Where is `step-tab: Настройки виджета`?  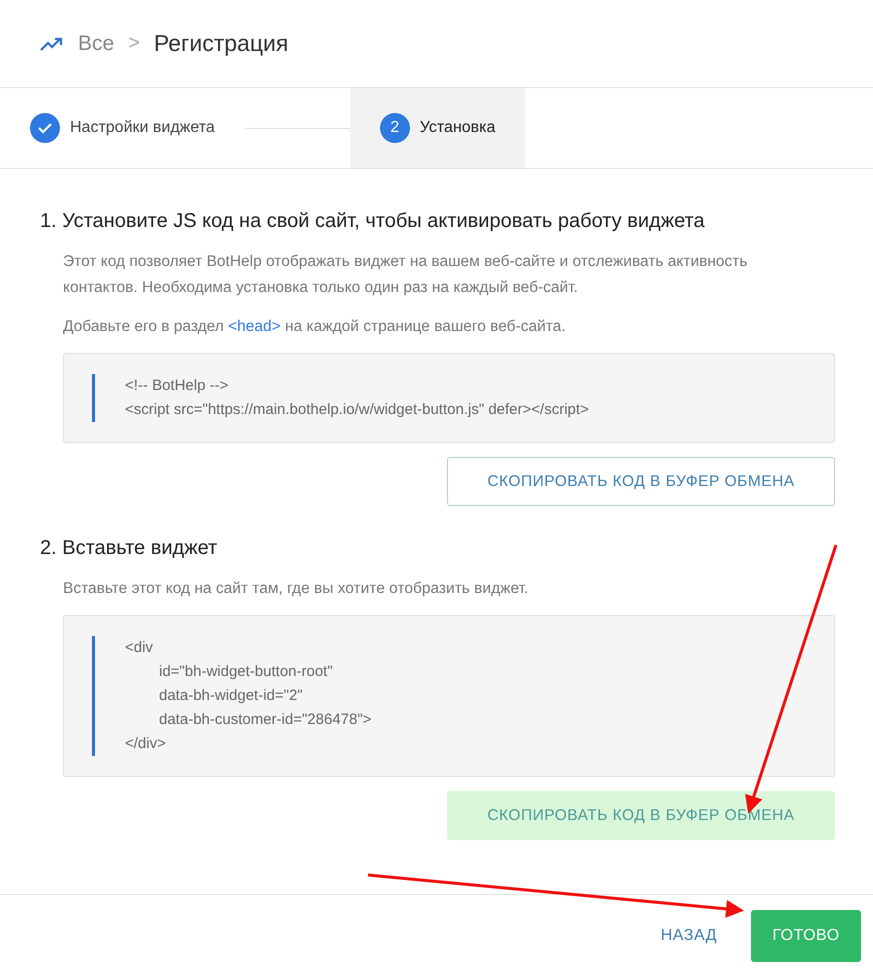
step-tab: Настройки виджета is located at coordinates (137, 128).